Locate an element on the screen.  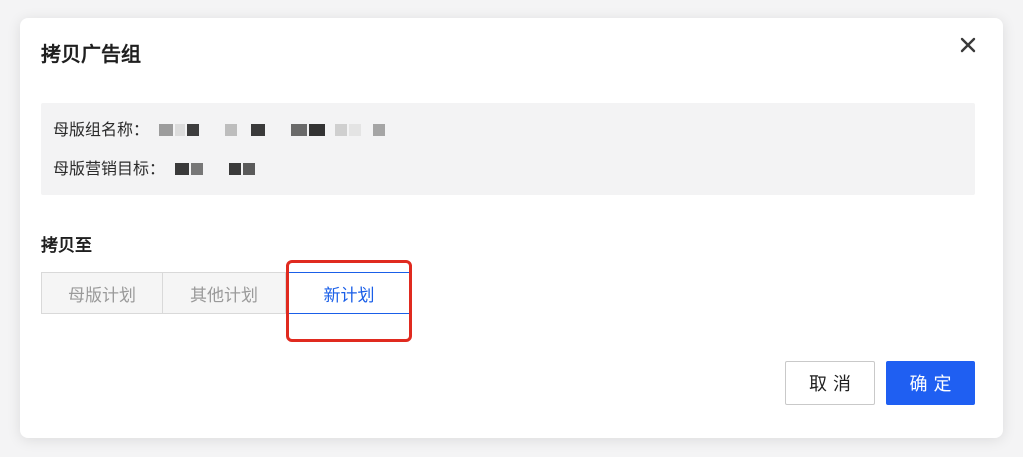
option-master-plan: 母版计划 is located at coordinates (102, 293).